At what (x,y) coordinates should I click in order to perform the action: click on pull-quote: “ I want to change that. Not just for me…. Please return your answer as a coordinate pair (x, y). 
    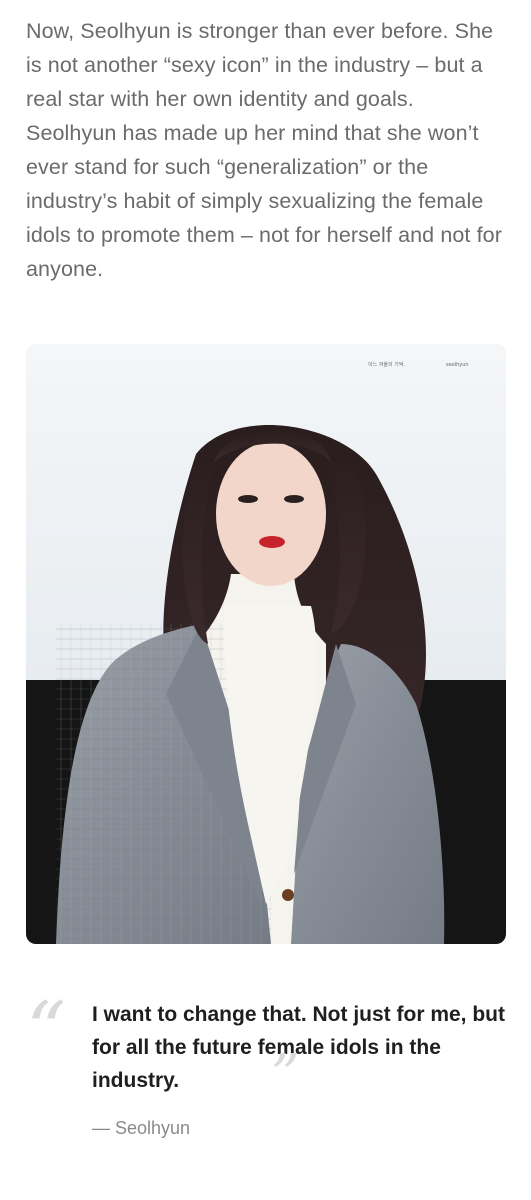
    Looking at the image, I should click on (266, 1080).